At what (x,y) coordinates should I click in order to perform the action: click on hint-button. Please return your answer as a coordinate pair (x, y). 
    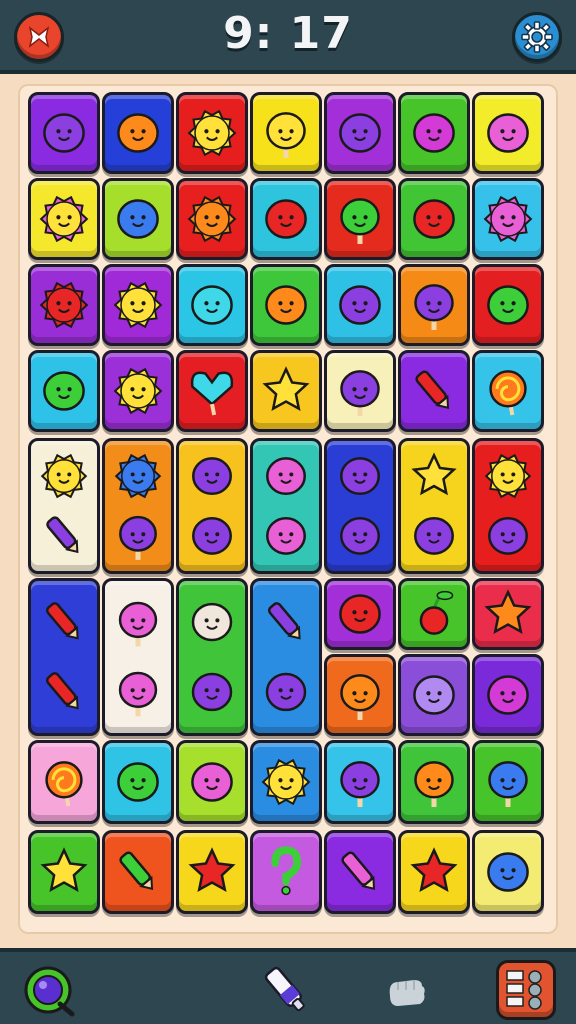
    Looking at the image, I should click on (50, 990).